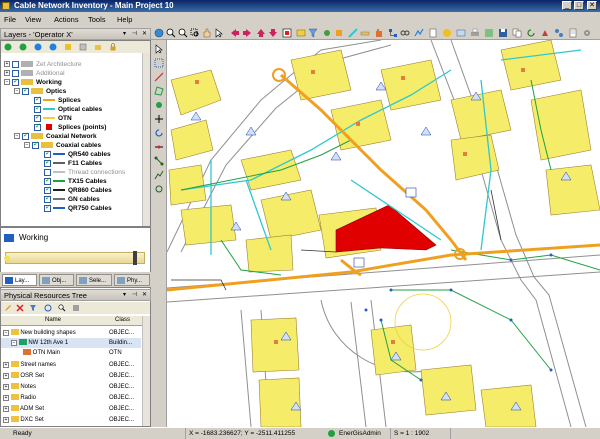  Describe the element at coordinates (84, 172) in the screenshot. I see `layer-item-thread-connections: Thread connections` at that location.